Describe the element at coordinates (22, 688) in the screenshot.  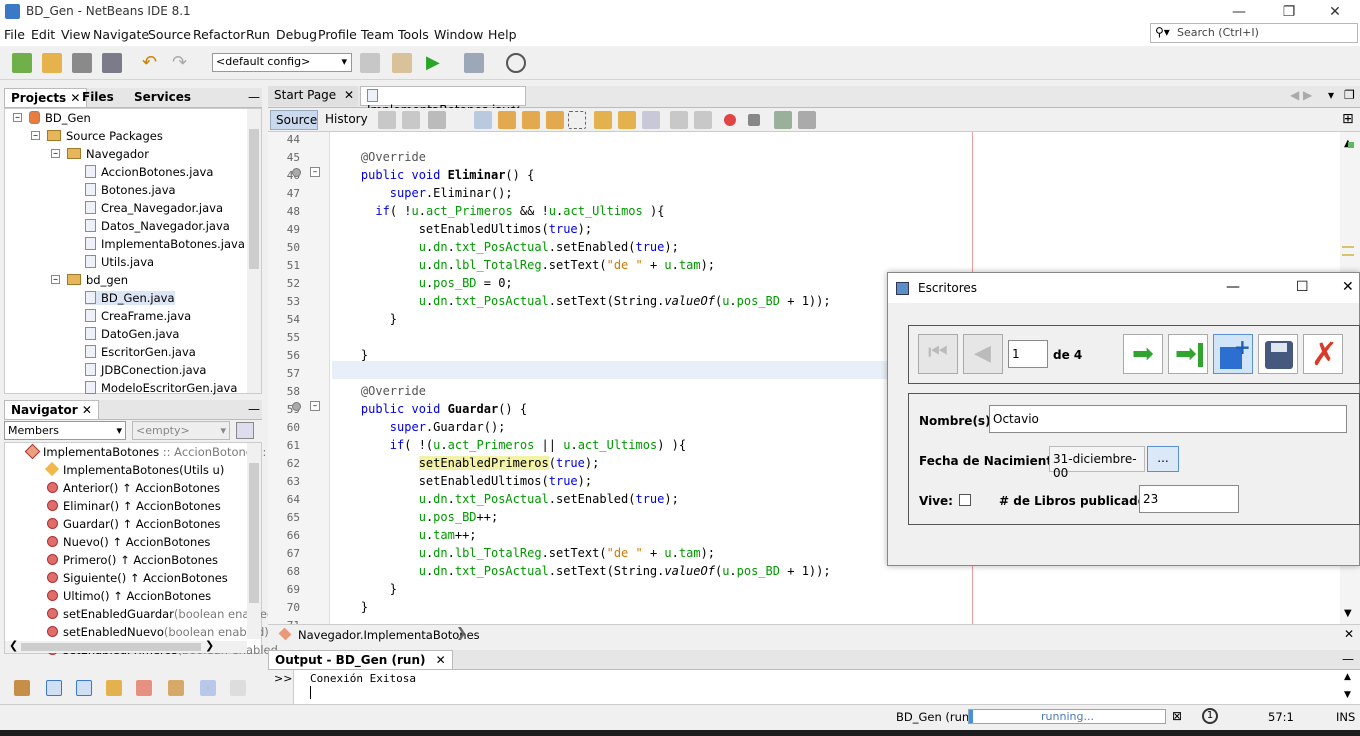
I see `hierarchy-icon` at that location.